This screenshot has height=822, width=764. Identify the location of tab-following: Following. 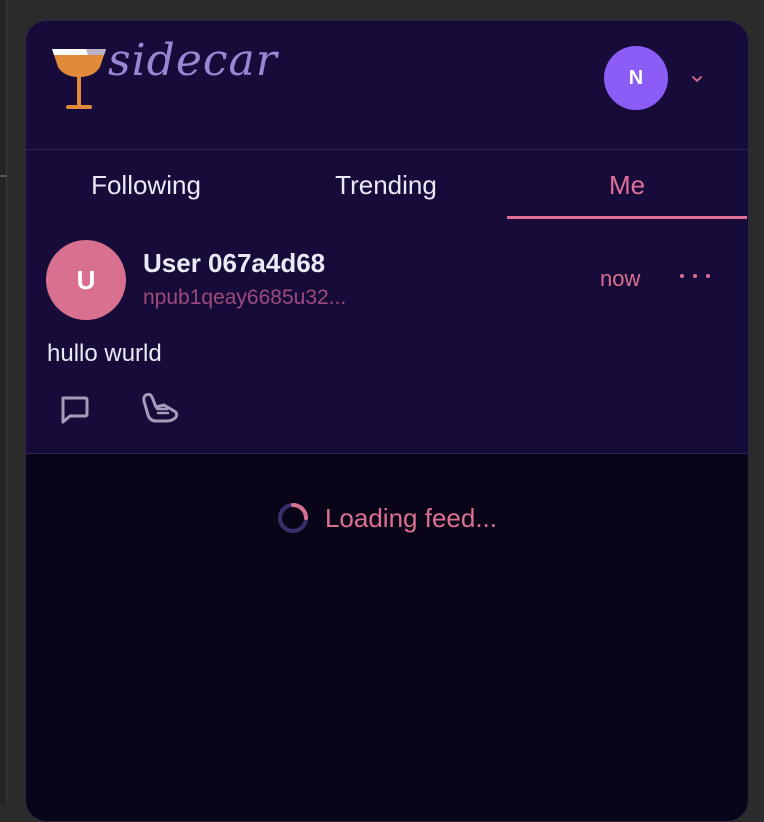
(146, 185).